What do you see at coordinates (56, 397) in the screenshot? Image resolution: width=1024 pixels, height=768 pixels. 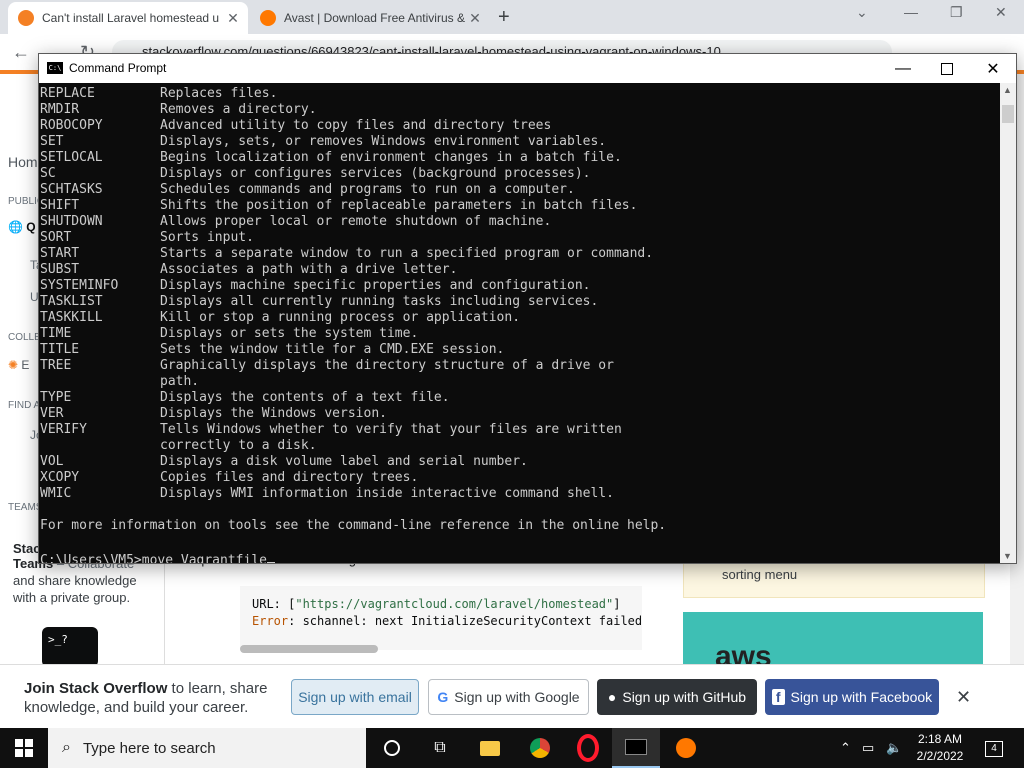 I see `command-name: TYPE` at bounding box center [56, 397].